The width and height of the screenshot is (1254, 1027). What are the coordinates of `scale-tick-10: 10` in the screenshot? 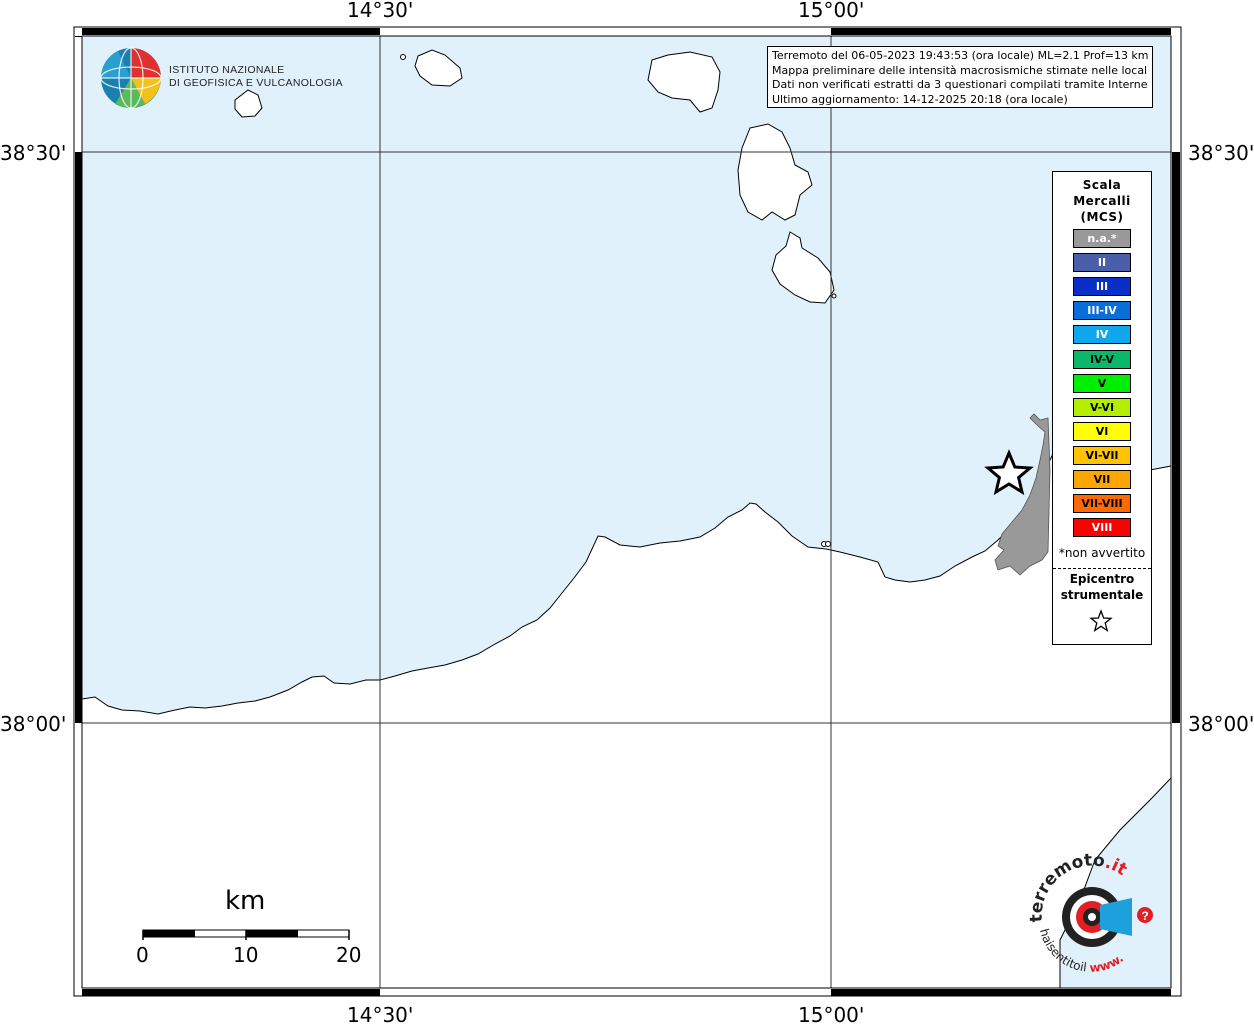 It's located at (246, 955).